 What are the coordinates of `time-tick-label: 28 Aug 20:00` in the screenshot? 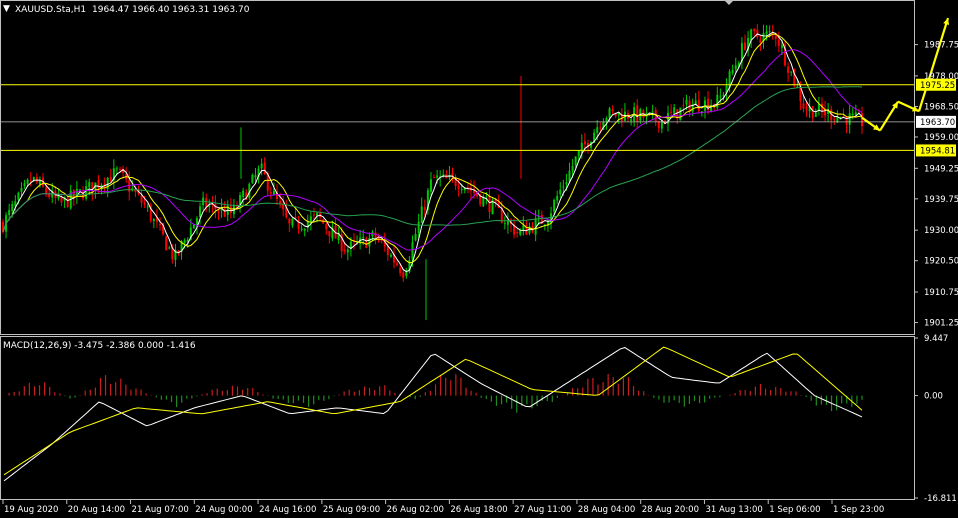 It's located at (670, 510).